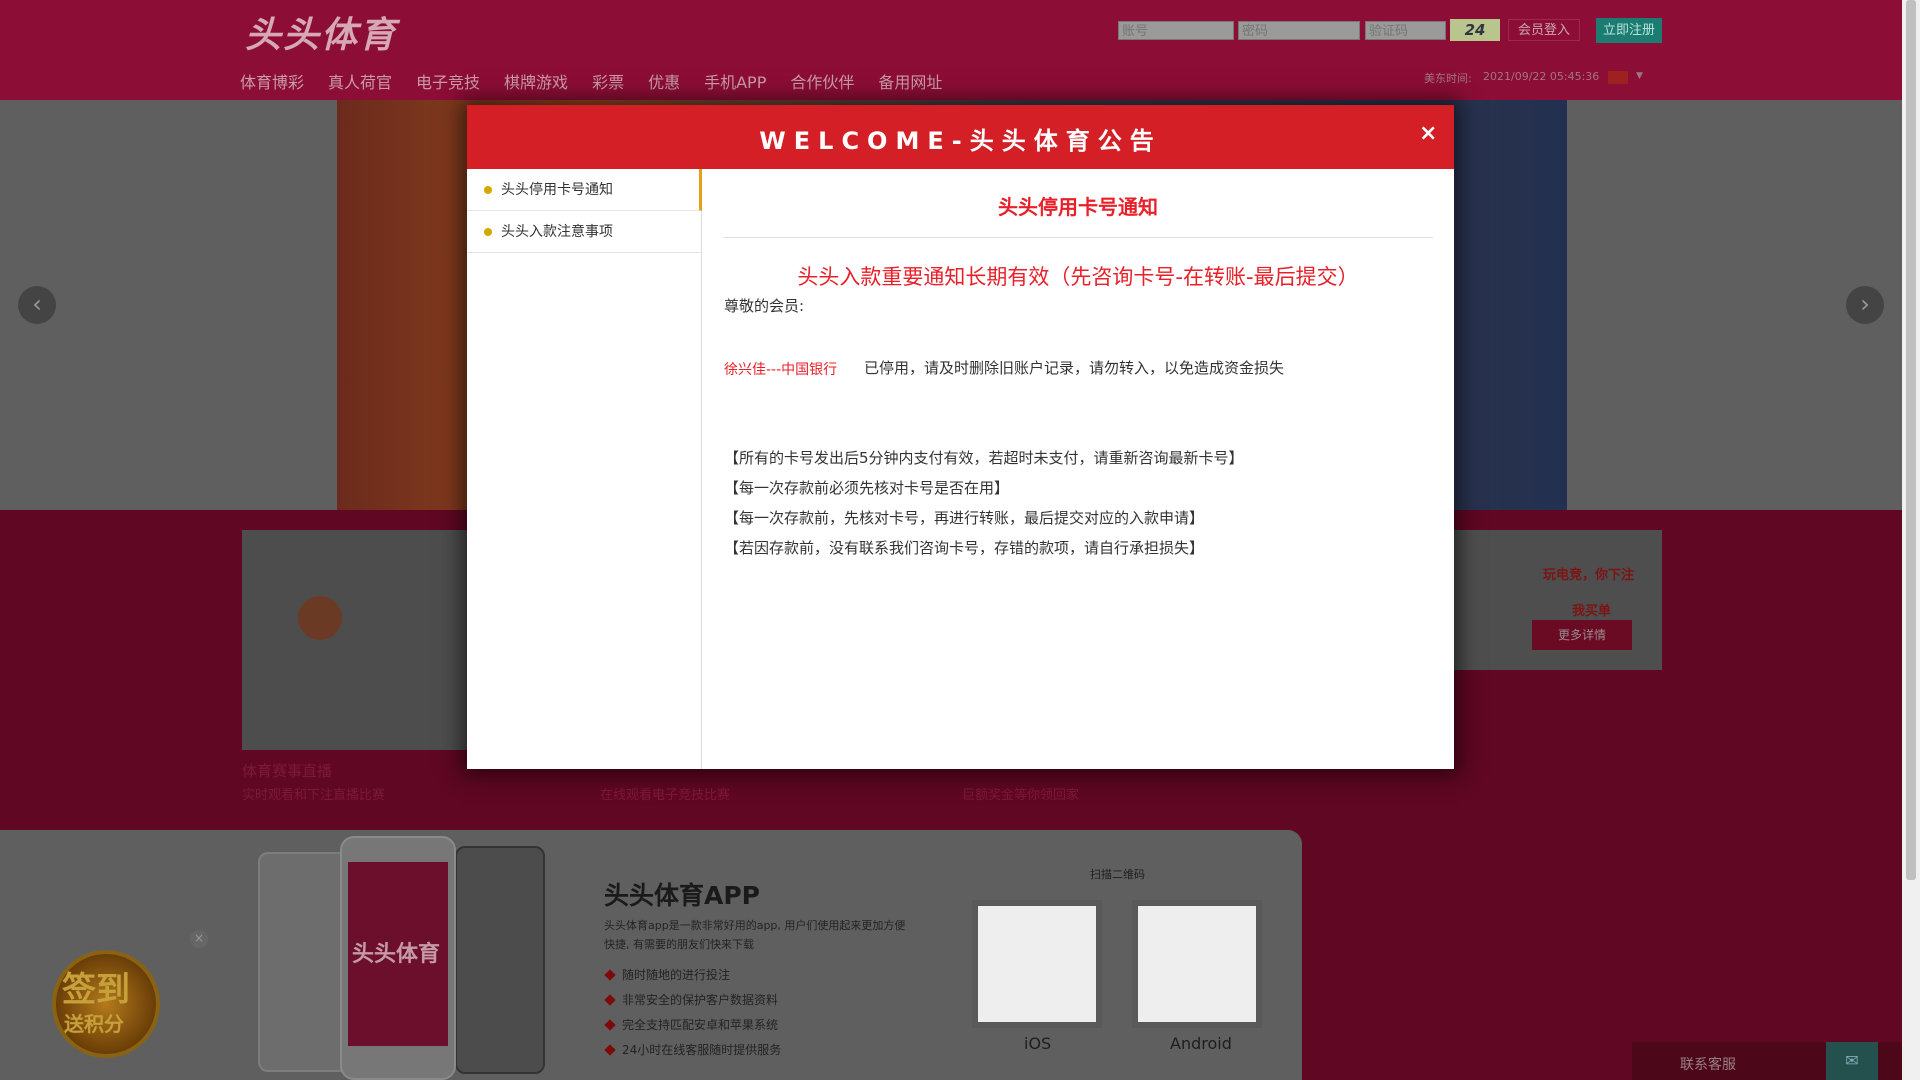 This screenshot has width=1920, height=1080. I want to click on app-bullet: 非常安全的保护客户数据资料, so click(691, 999).